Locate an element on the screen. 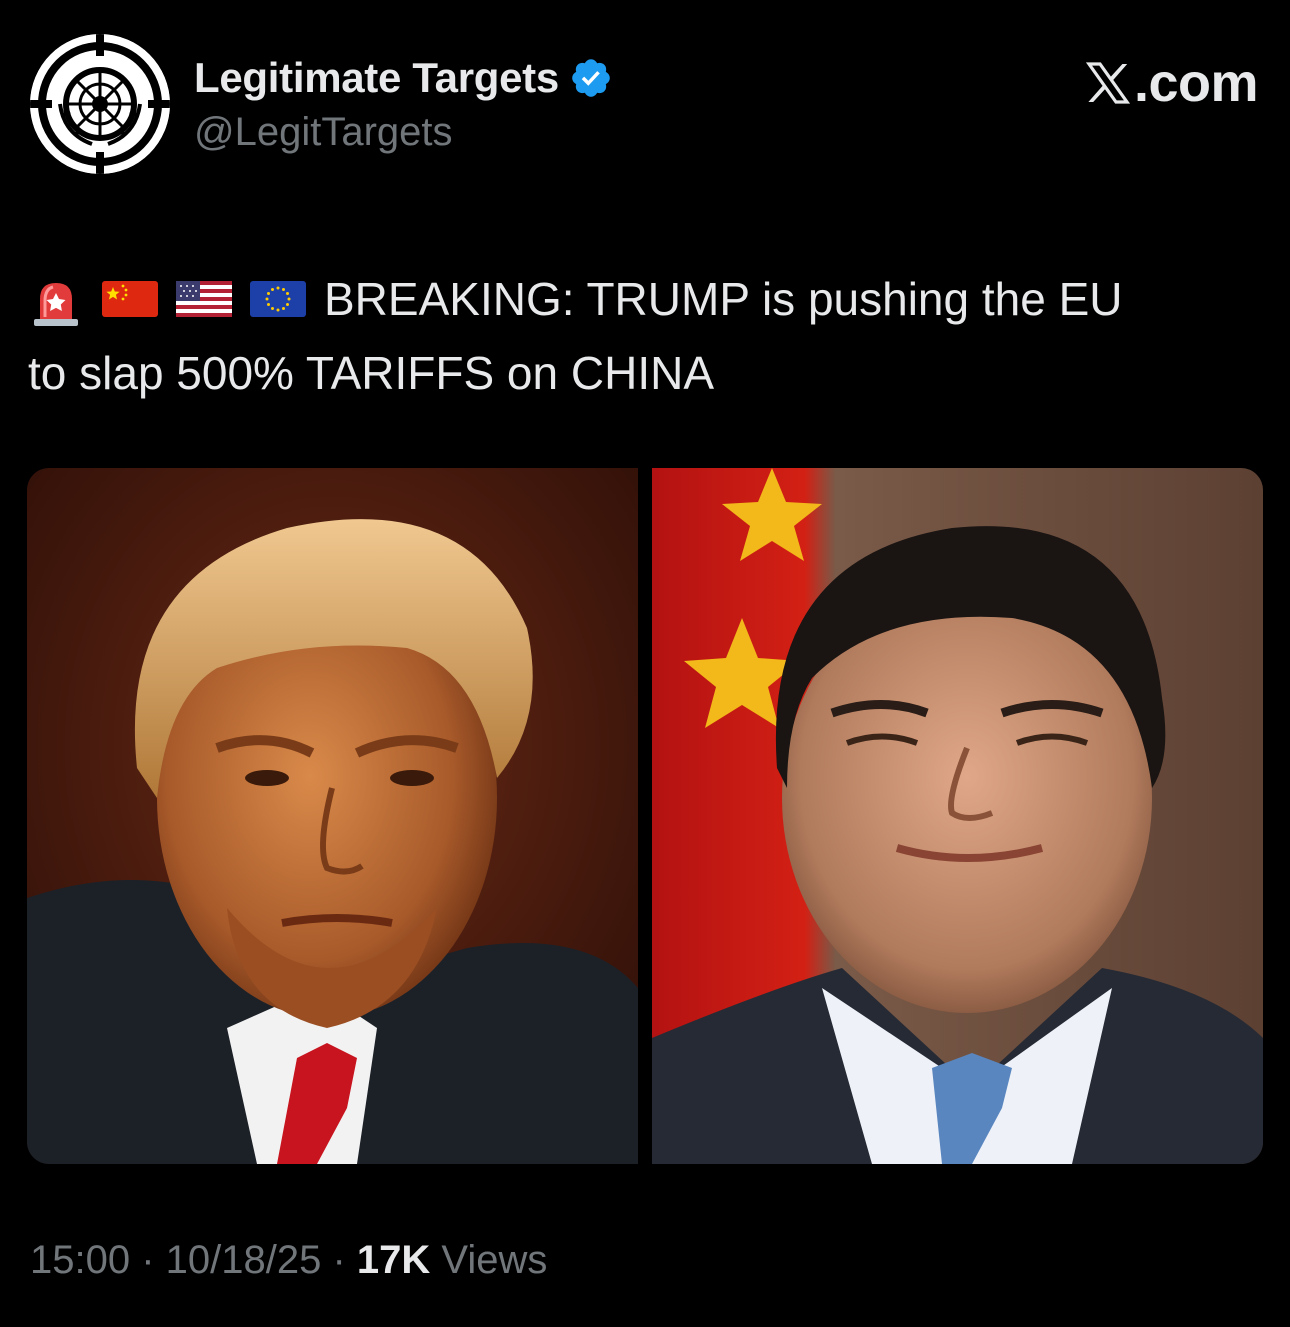  verified-badge-icon is located at coordinates (591, 78).